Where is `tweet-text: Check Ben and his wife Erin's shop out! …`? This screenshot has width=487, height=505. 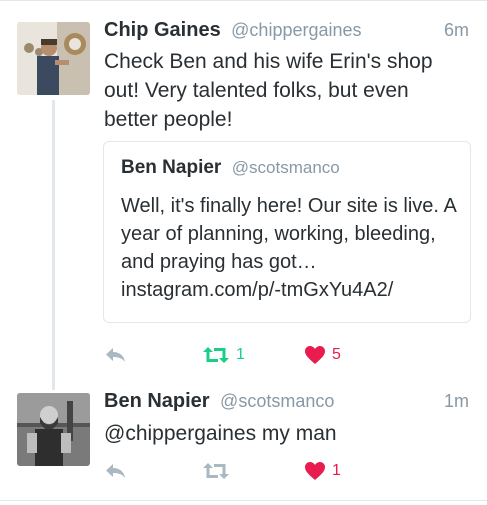
tweet-text: Check Ben and his wife Erin's shop out! … is located at coordinates (268, 90).